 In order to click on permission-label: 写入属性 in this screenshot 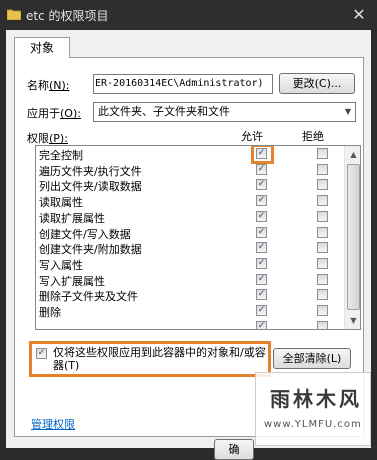, I will do `click(61, 265)`.